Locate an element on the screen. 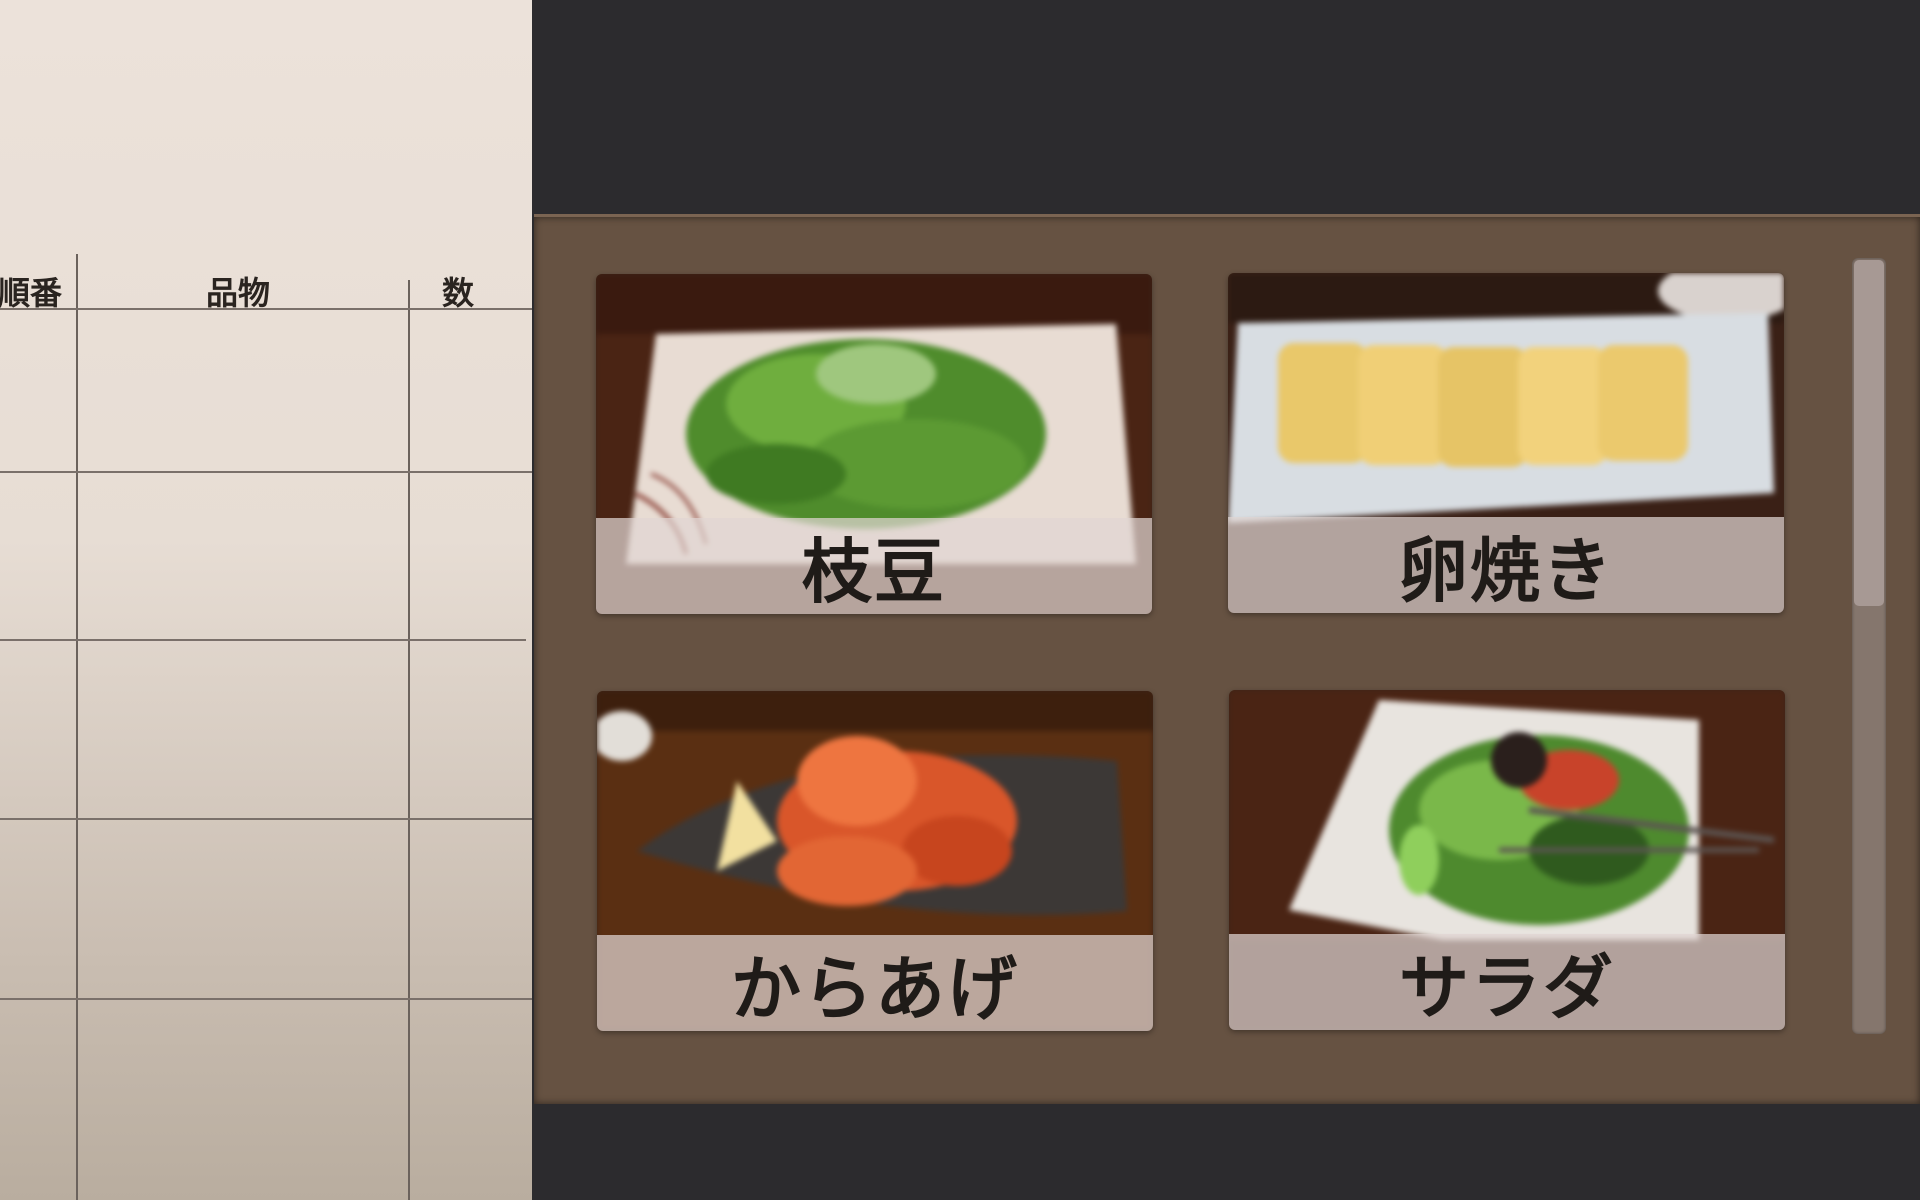 The height and width of the screenshot is (1200, 1920). menu-item-salad: サラダ is located at coordinates (1507, 860).